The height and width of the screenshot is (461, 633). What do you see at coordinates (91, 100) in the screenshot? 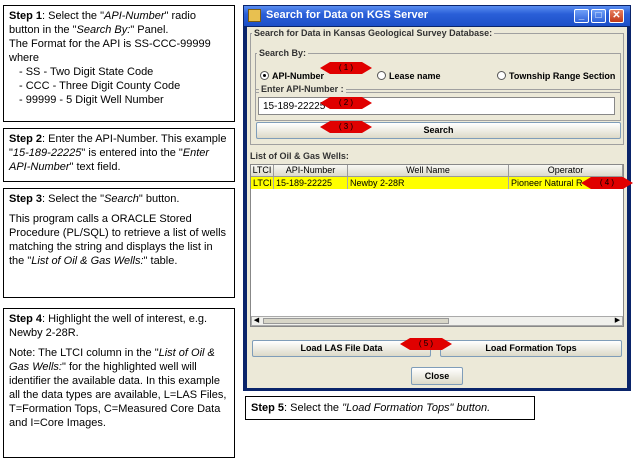
I see `step-1-item: - 99999 - 5 Digit Well Number` at bounding box center [91, 100].